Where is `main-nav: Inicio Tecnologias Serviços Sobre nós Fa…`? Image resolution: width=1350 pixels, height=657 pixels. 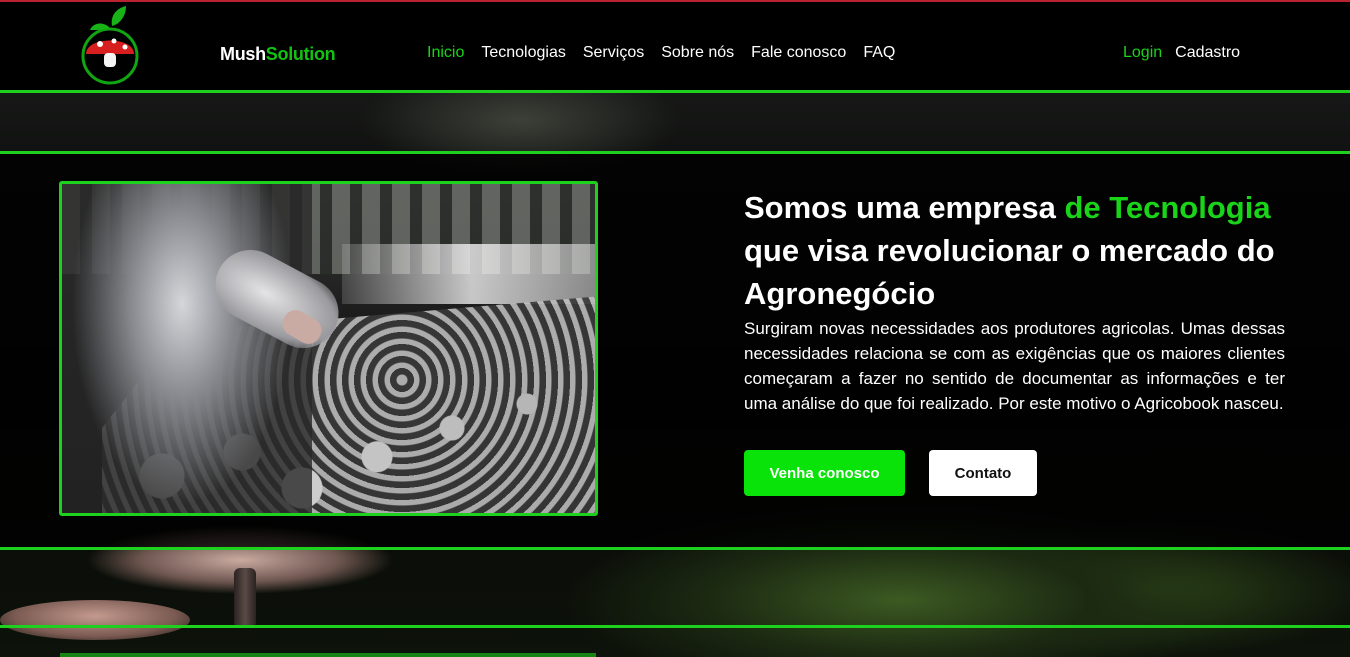
main-nav: Inicio Tecnologias Serviços Sobre nós Fa… is located at coordinates (669, 53).